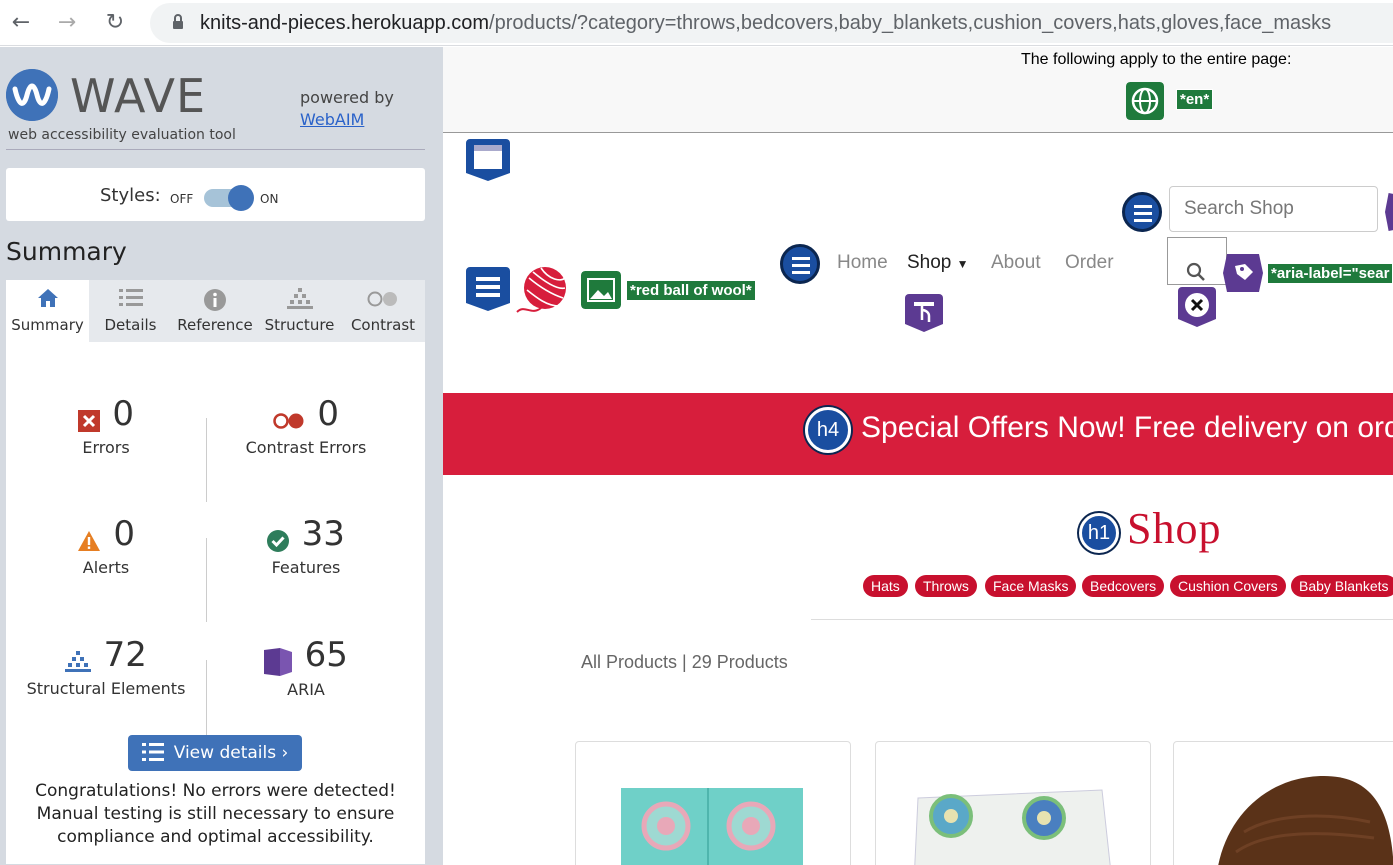 This screenshot has height=865, width=1393. I want to click on styles-off-label: OFF, so click(182, 199).